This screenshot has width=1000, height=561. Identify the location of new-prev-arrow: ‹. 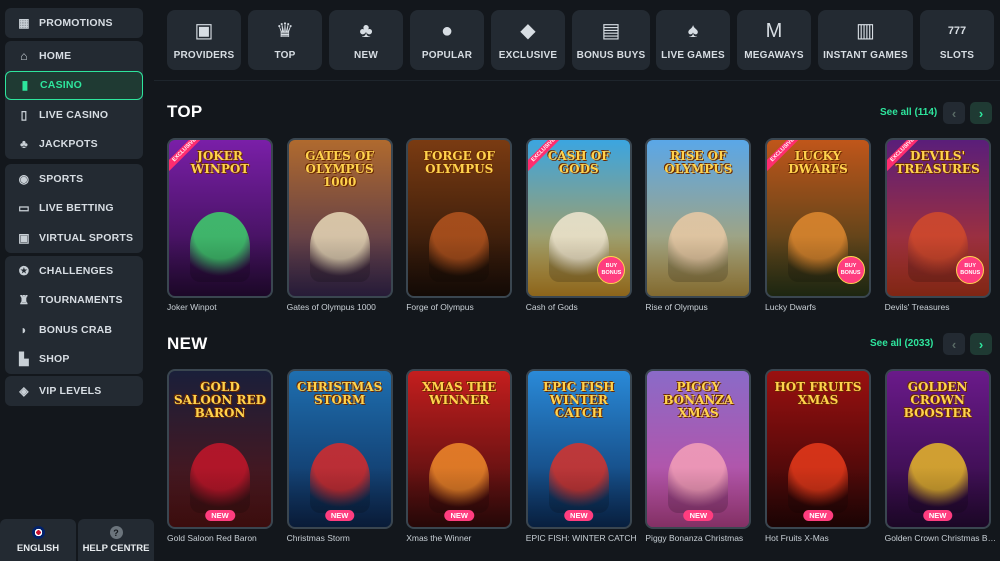
(954, 344).